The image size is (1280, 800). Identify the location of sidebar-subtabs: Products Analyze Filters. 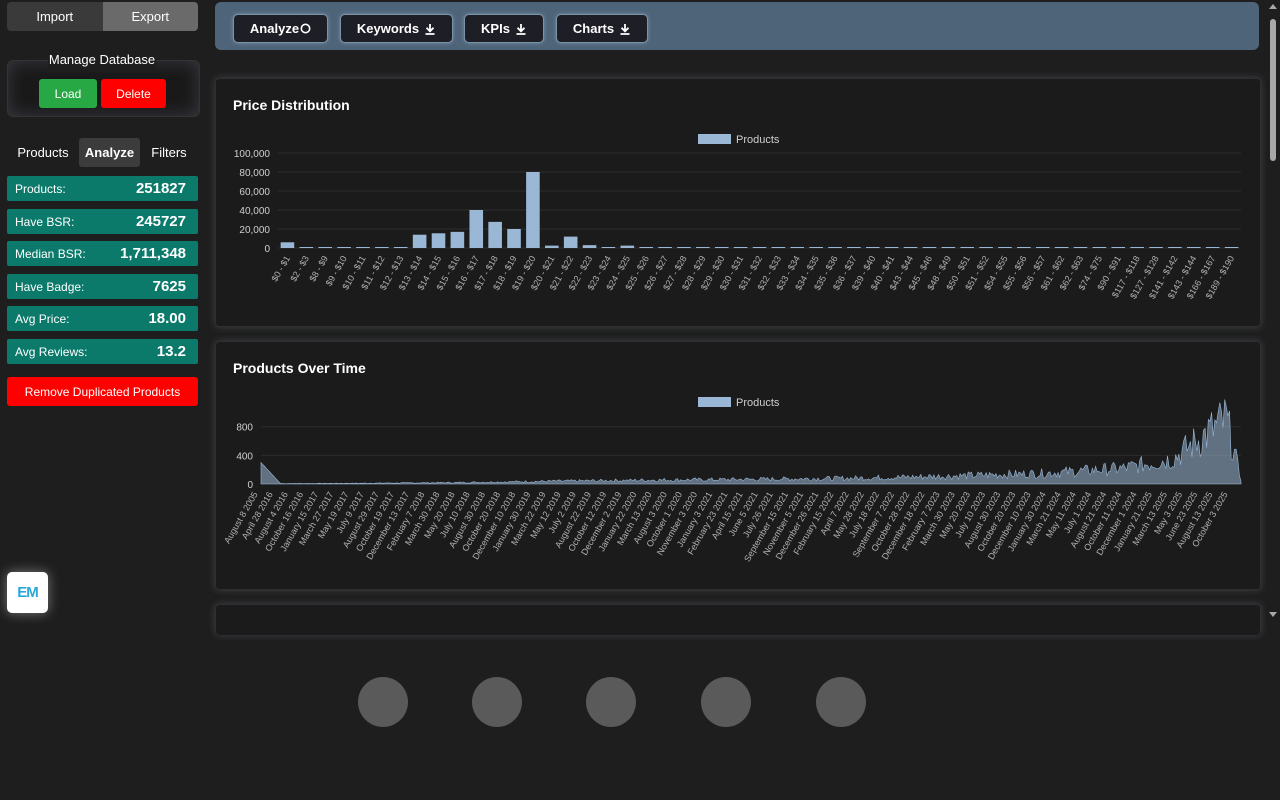
(102, 152).